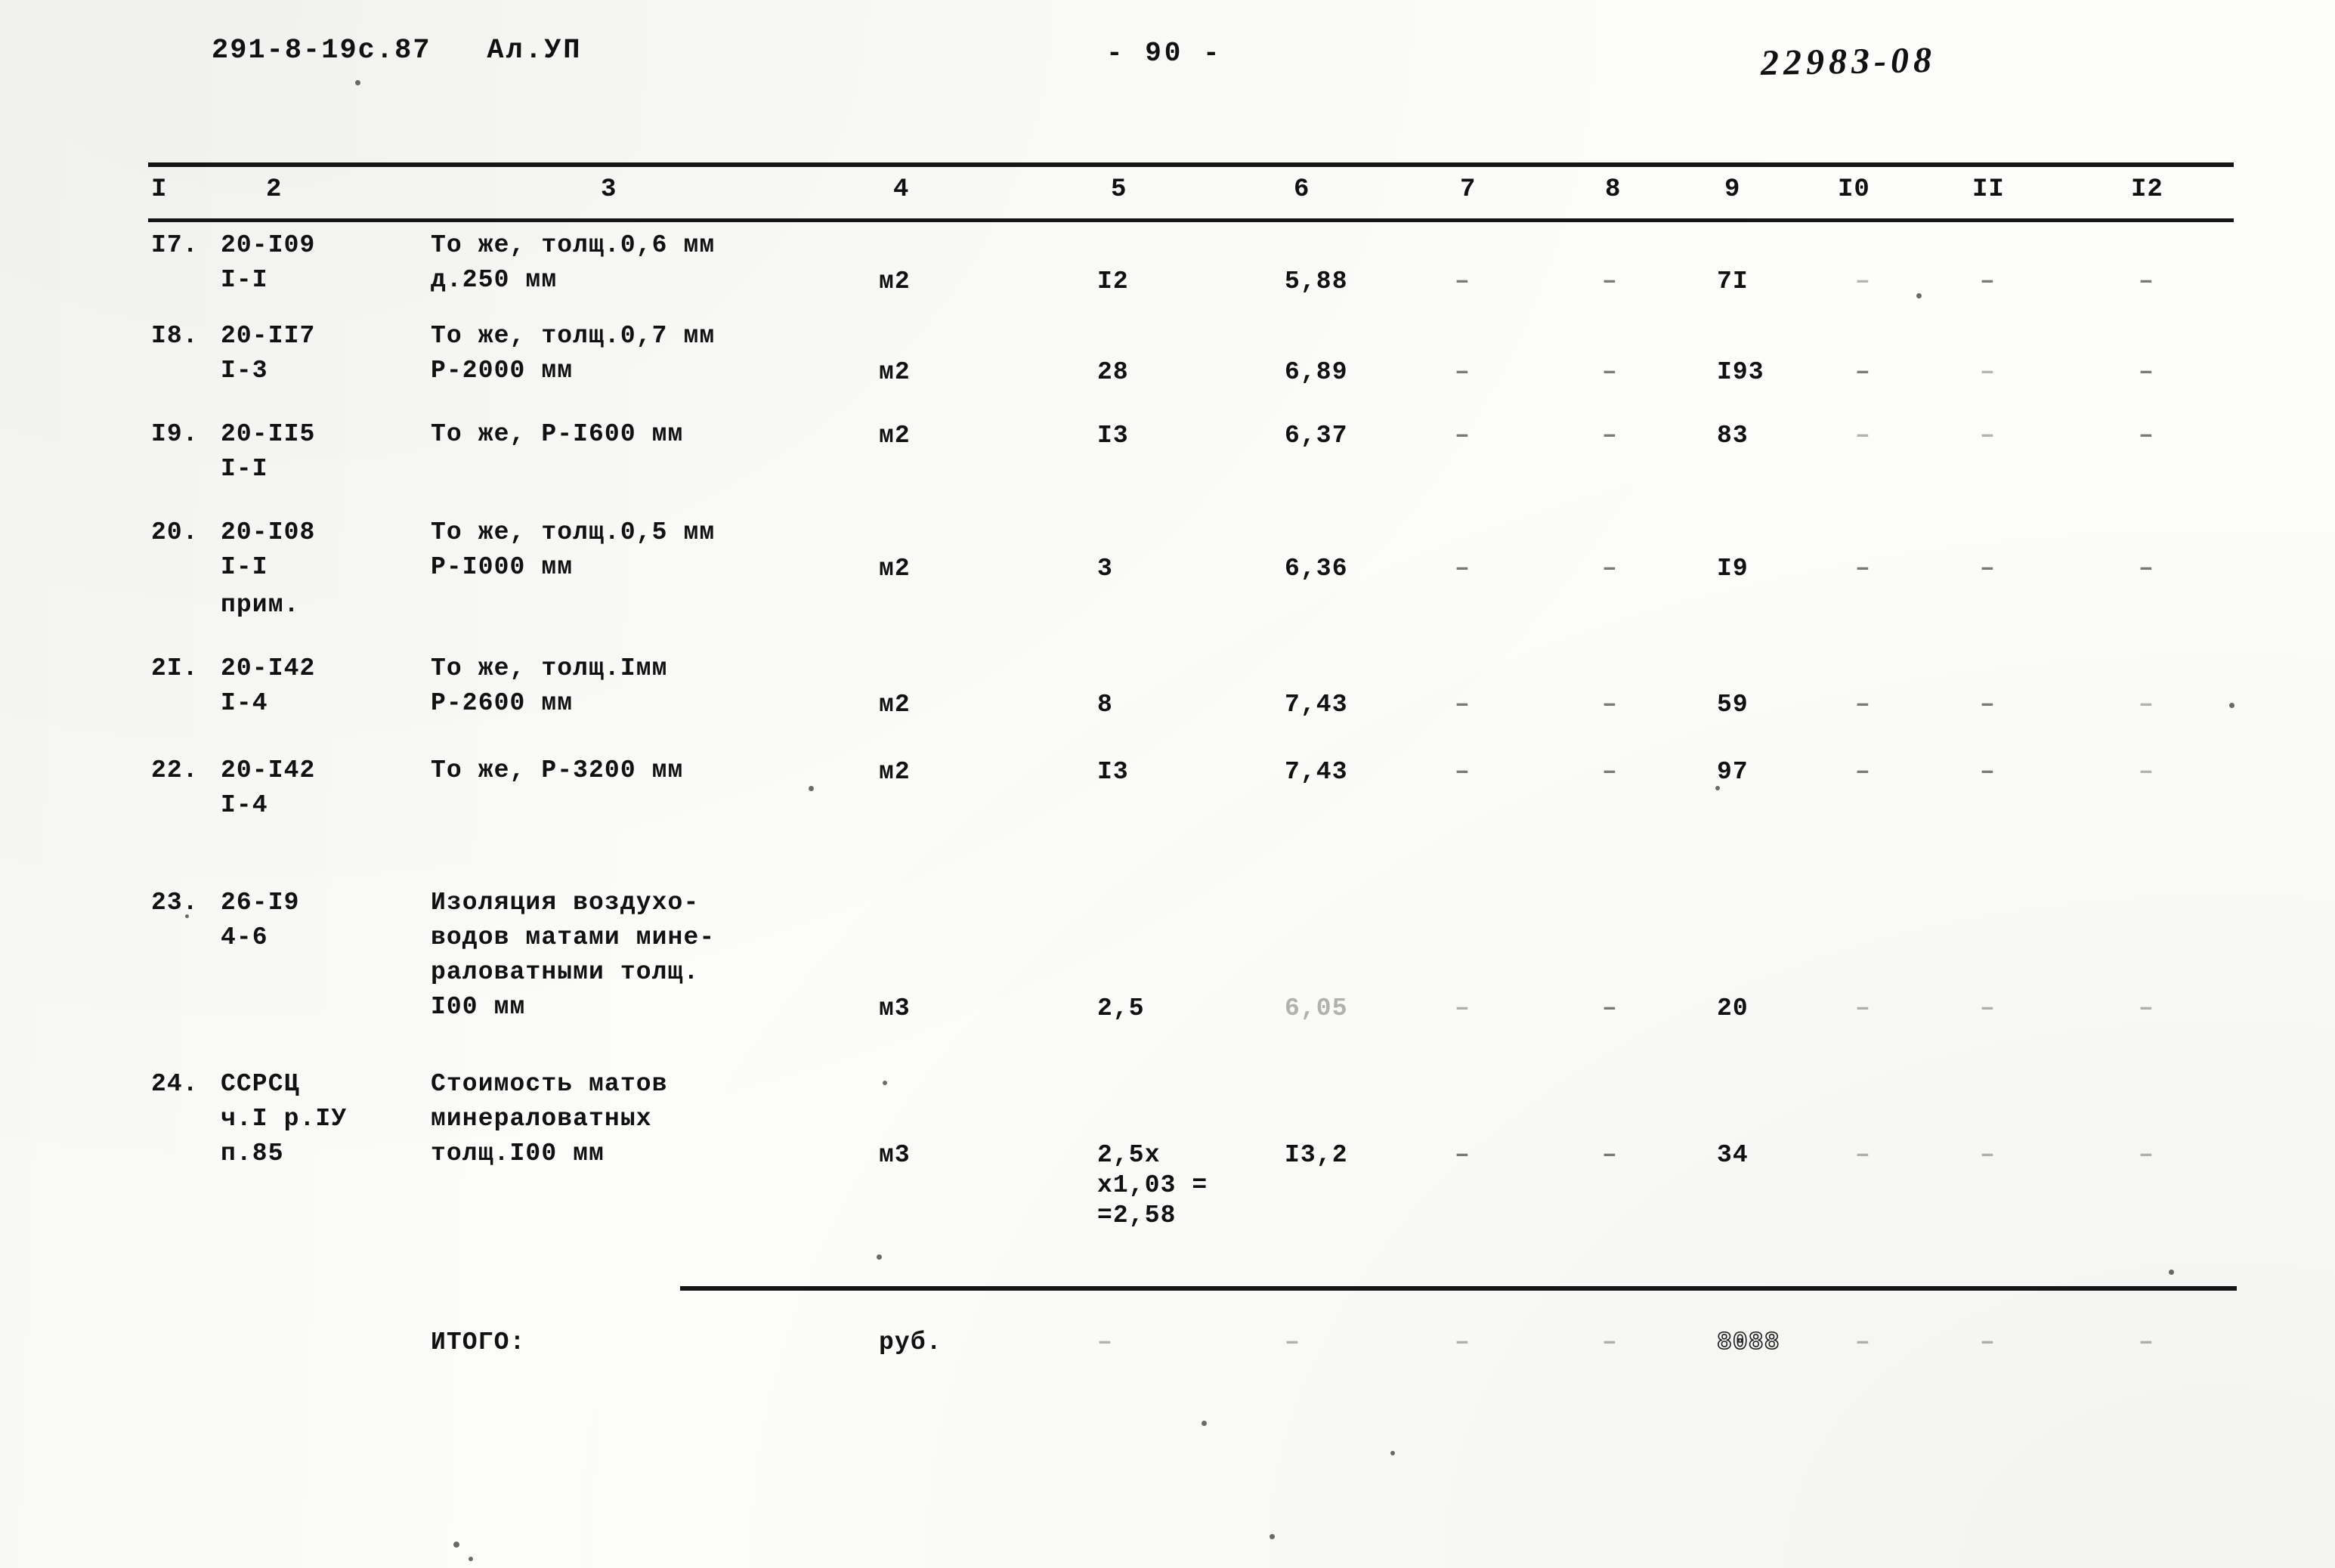 The height and width of the screenshot is (1568, 2335). What do you see at coordinates (1292, 1342) in the screenshot?
I see `total-col6: –` at bounding box center [1292, 1342].